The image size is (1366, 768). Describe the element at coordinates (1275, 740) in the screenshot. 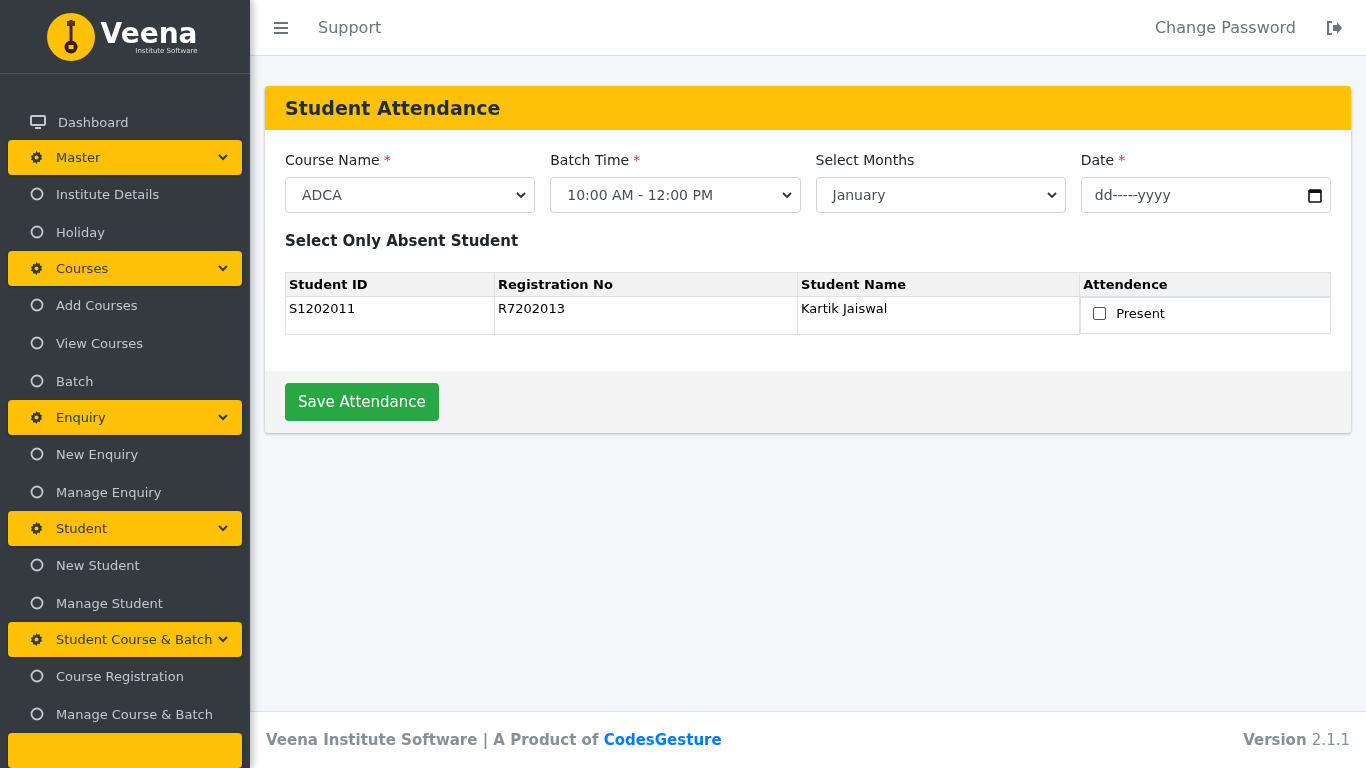

I see `version-label: Version` at that location.